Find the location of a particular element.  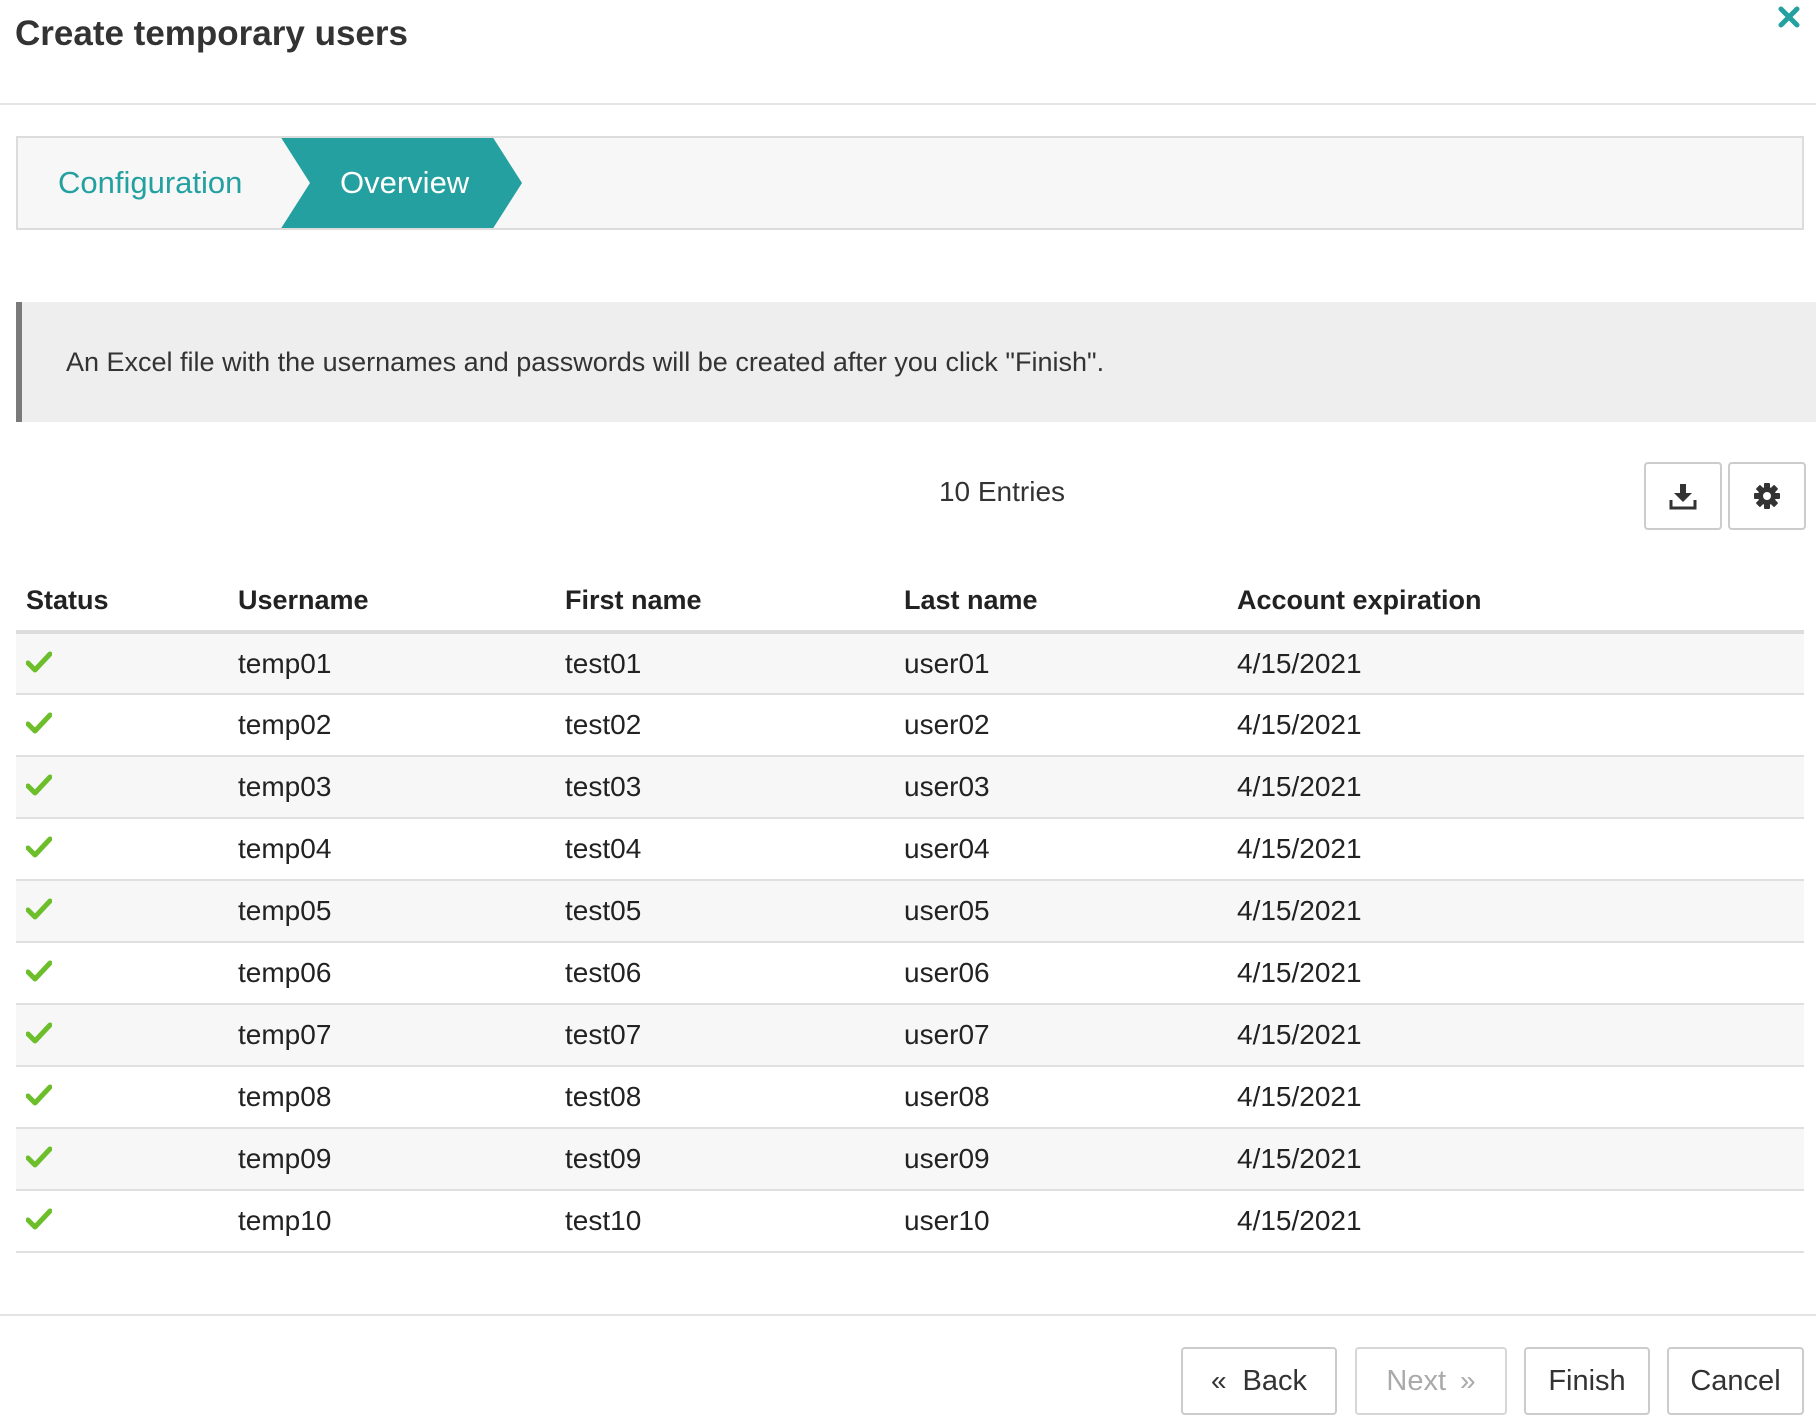

table-row: temp03test03user034/15/2021 is located at coordinates (910, 787).